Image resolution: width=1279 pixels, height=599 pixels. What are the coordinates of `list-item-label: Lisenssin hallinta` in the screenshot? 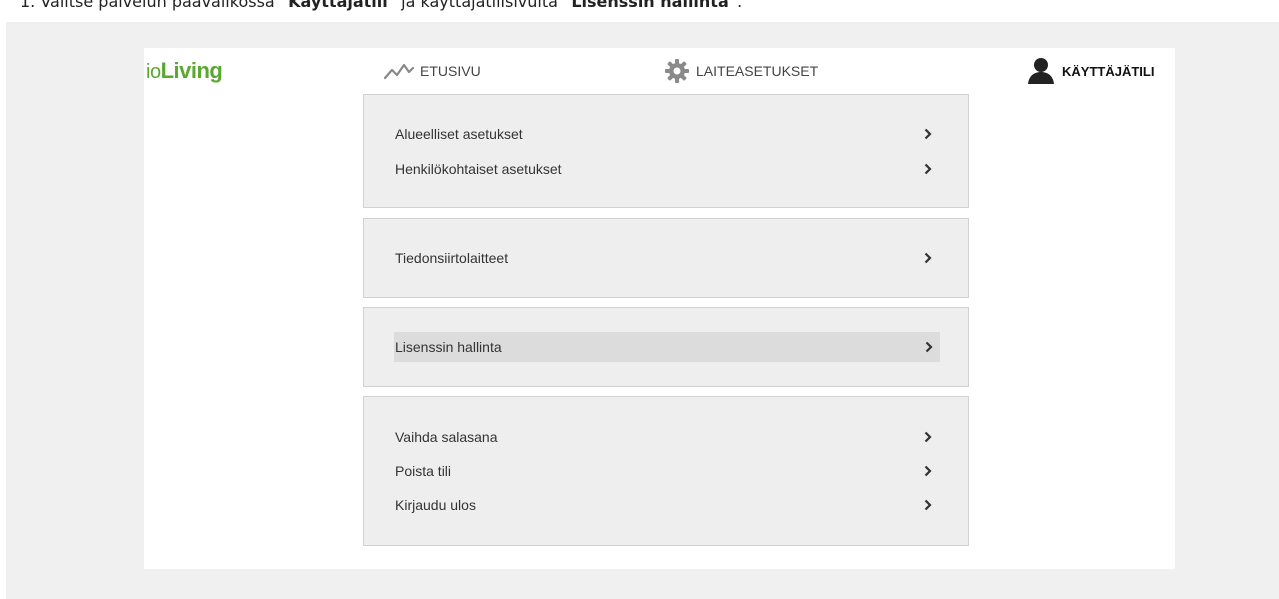 It's located at (448, 347).